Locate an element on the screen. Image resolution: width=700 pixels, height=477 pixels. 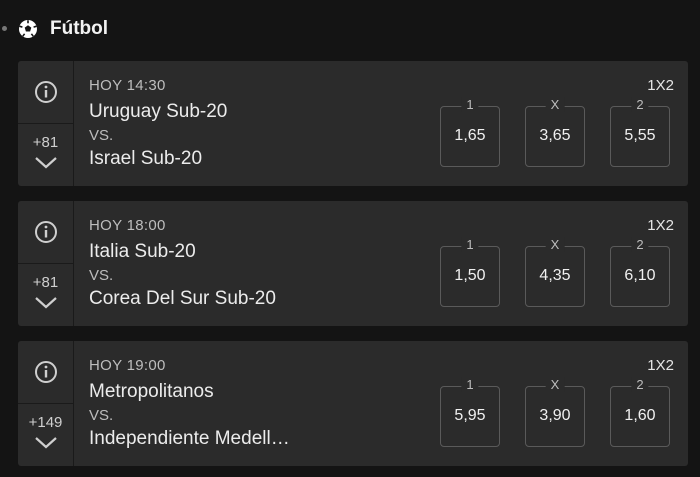
odd-button-home: 1 1,65 is located at coordinates (470, 132).